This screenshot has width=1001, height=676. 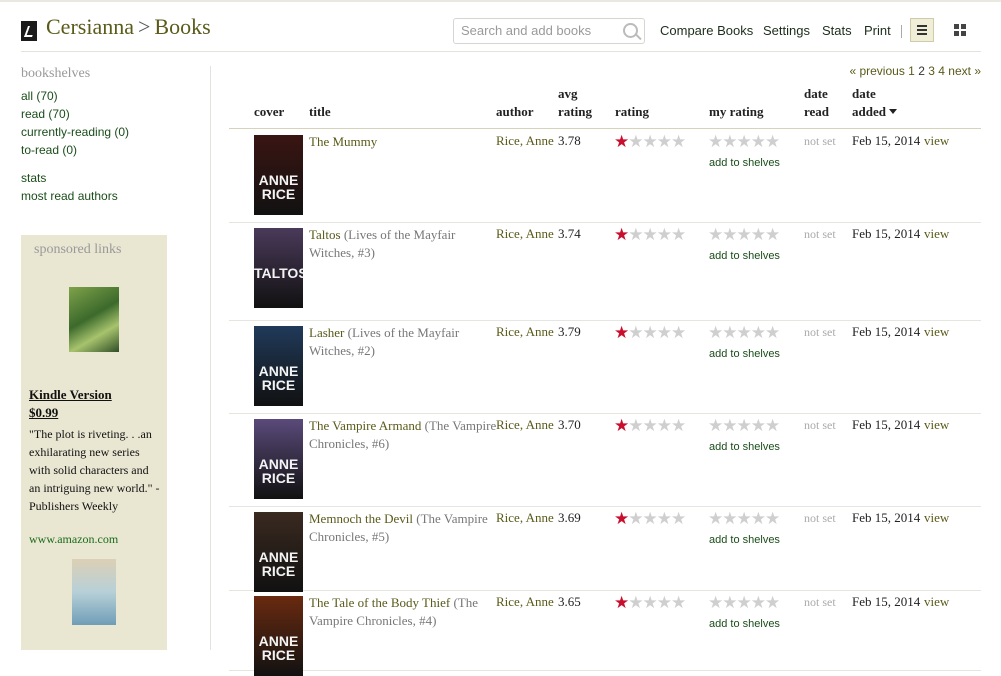 I want to click on ad-book-cover-image, so click(x=94, y=319).